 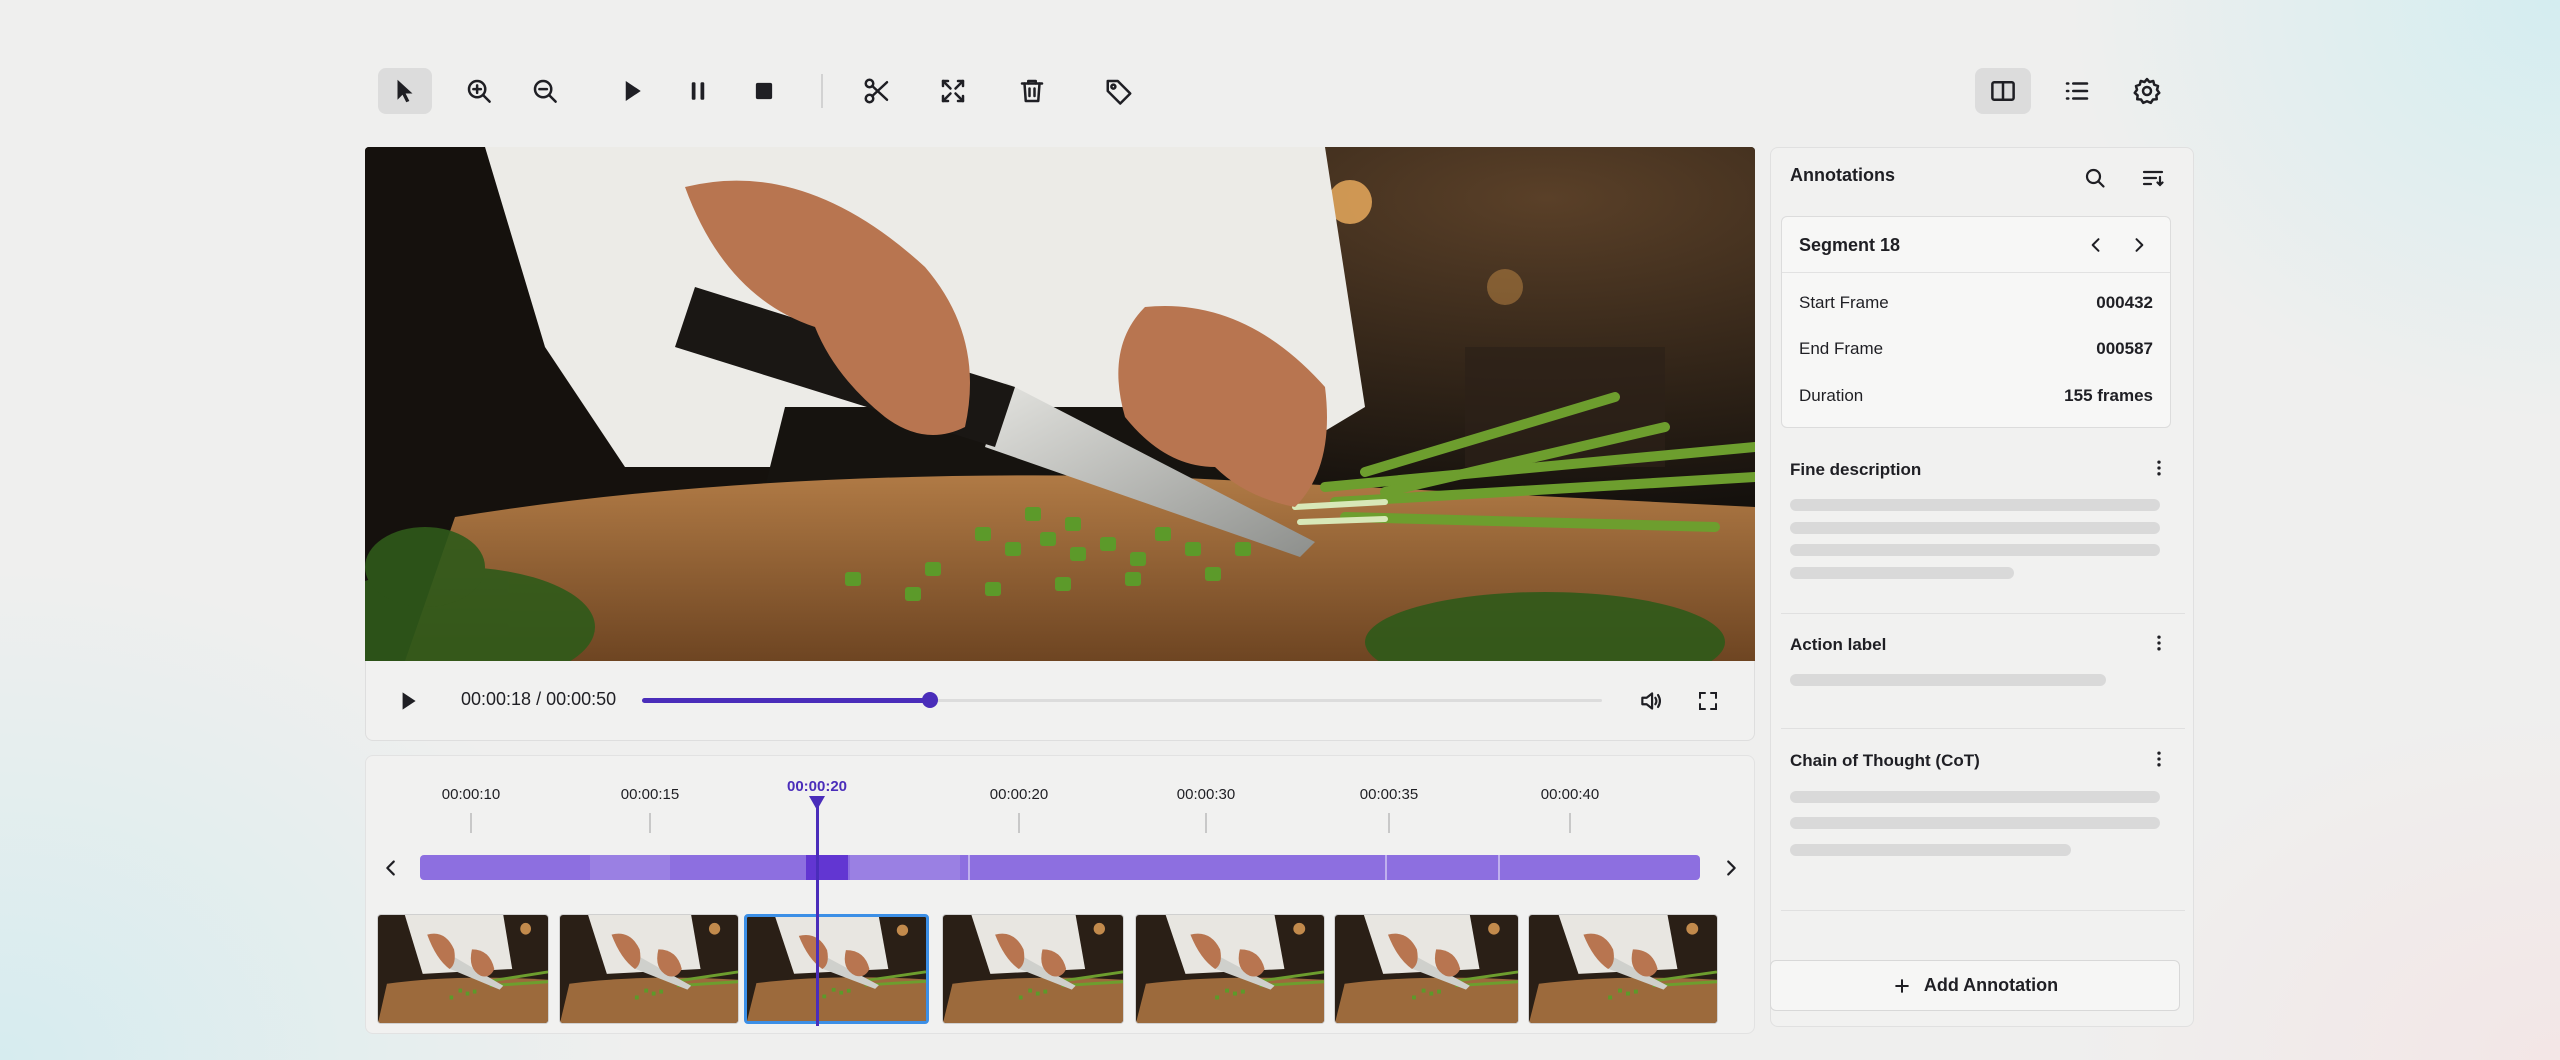 I want to click on cut-tool, so click(x=877, y=91).